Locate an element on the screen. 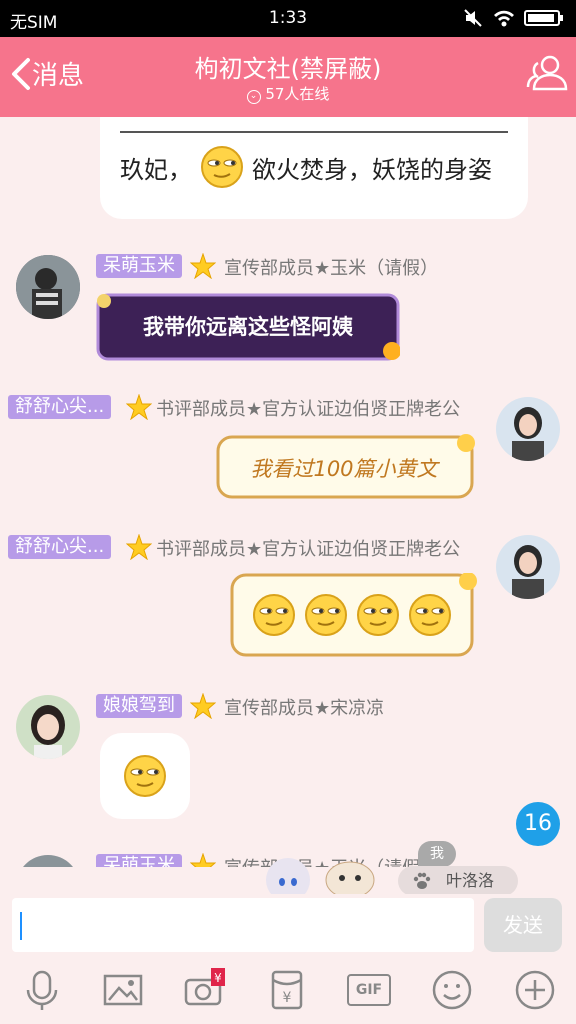 Image resolution: width=576 pixels, height=1024 pixels. online-count: ⌄ 57人在线 is located at coordinates (288, 93).